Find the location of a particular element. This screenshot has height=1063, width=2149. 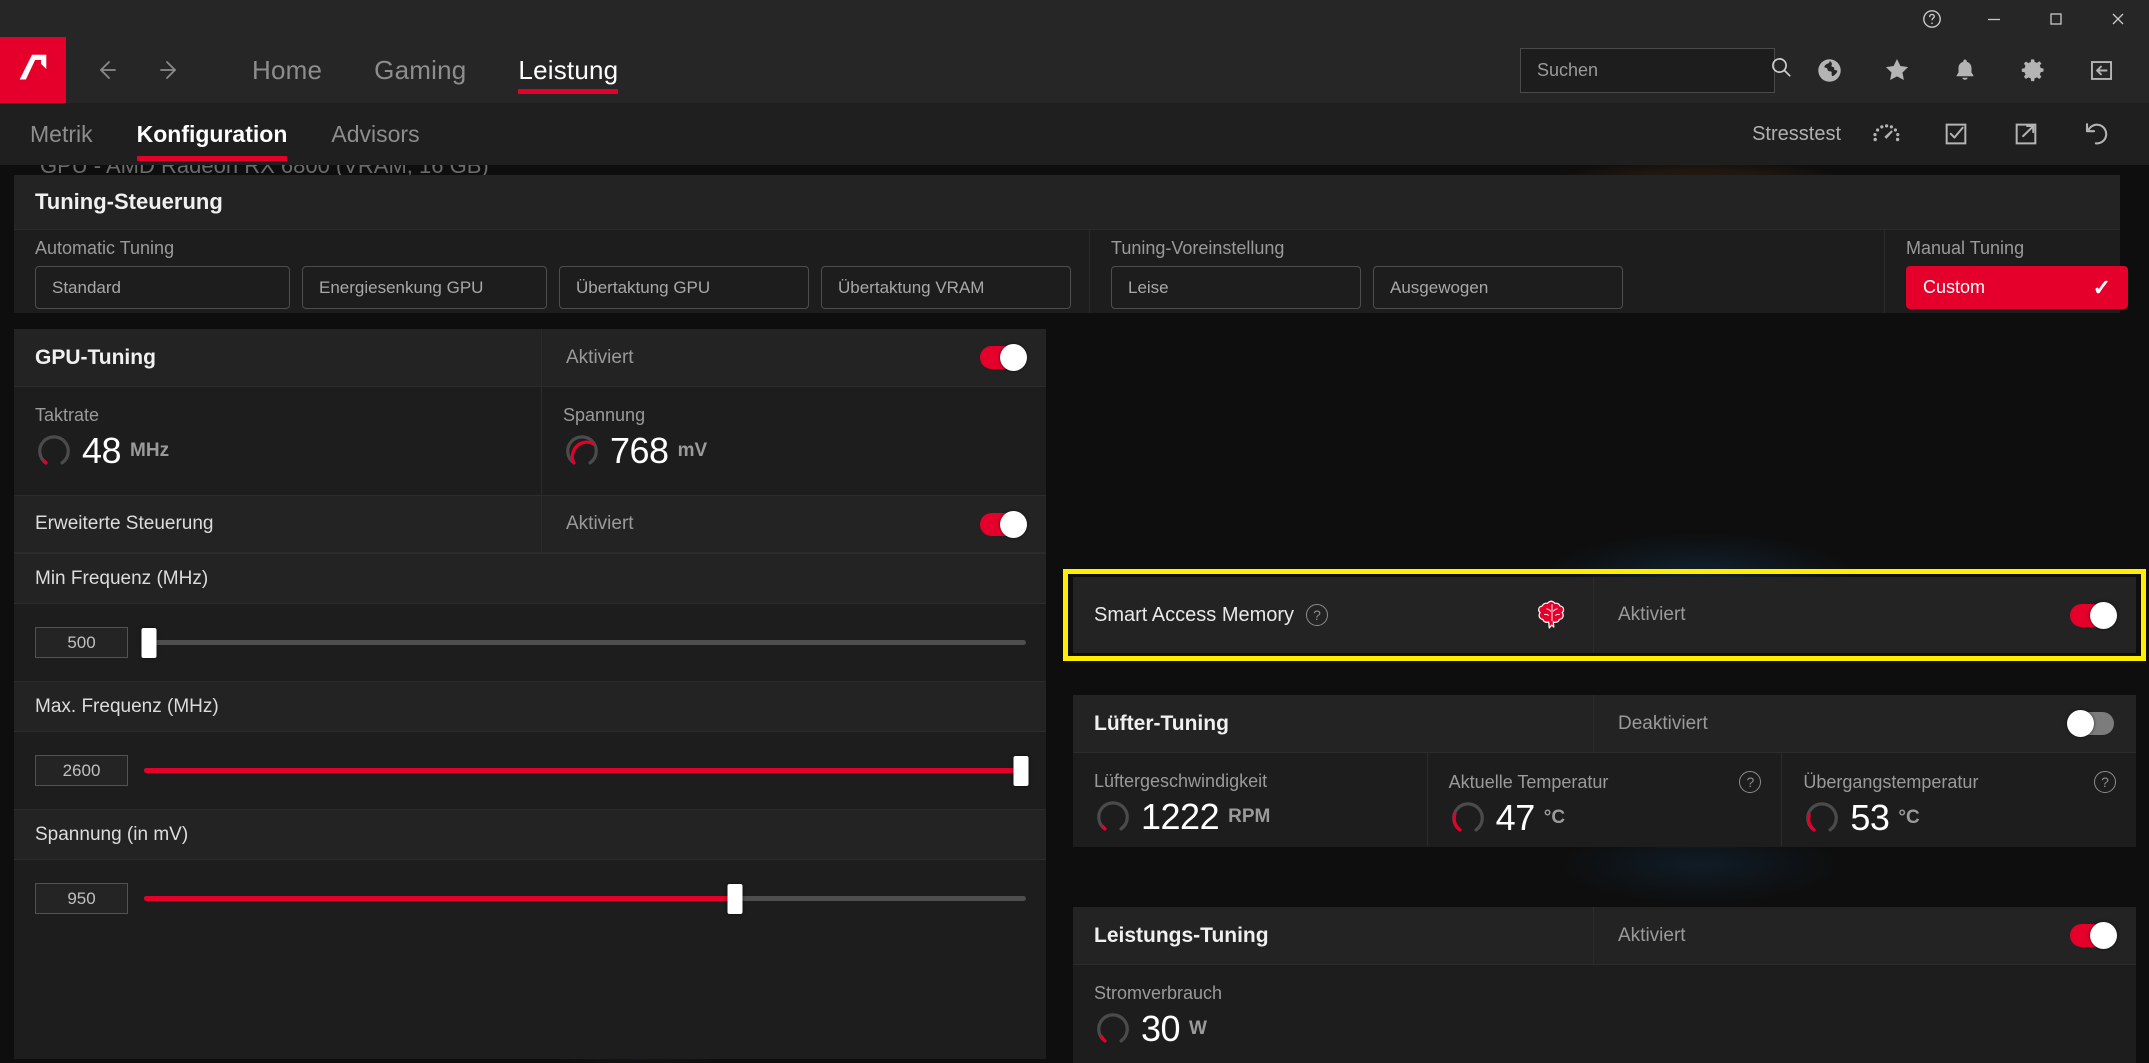

metric-taktrate-value: 48 is located at coordinates (102, 450).